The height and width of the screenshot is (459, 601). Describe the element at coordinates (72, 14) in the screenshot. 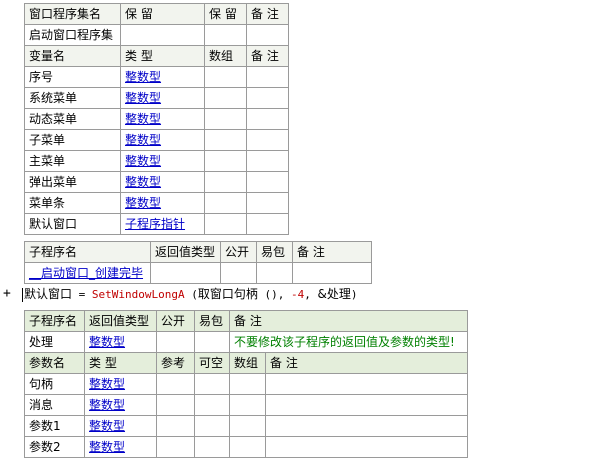

I see `assembly-name-header: 窗口程序集名` at that location.